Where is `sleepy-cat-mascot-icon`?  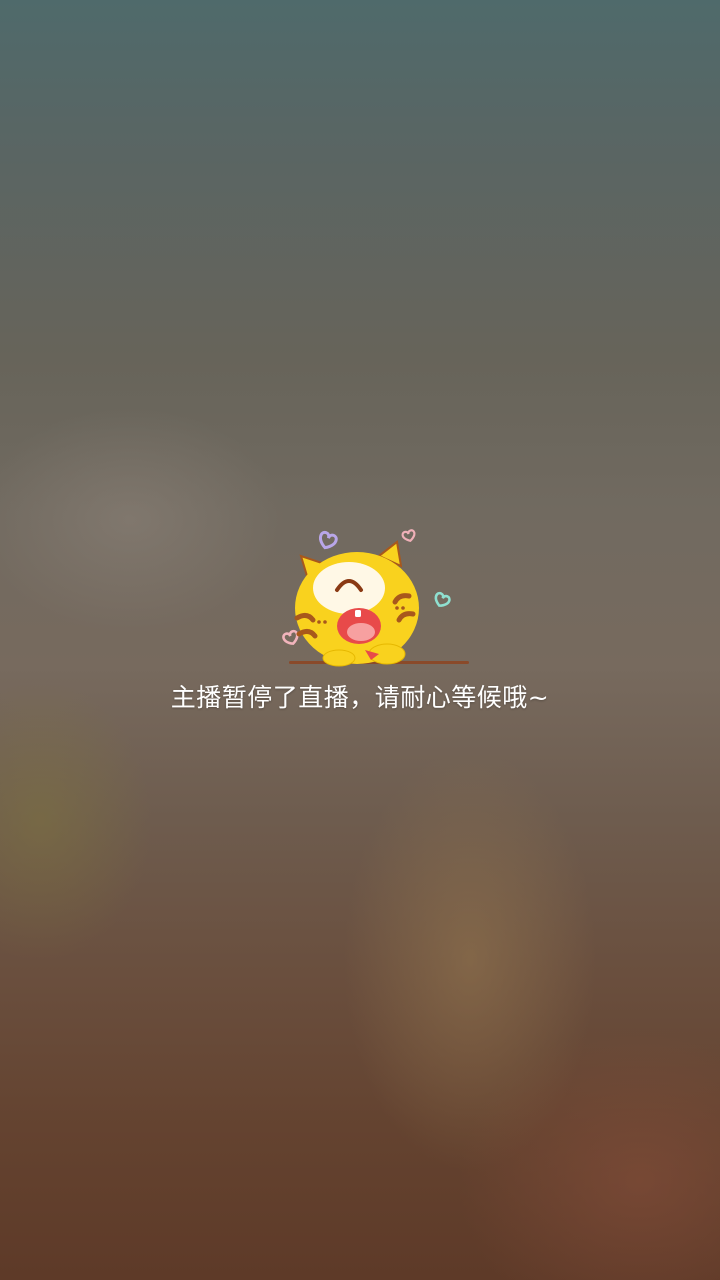 sleepy-cat-mascot-icon is located at coordinates (375, 598).